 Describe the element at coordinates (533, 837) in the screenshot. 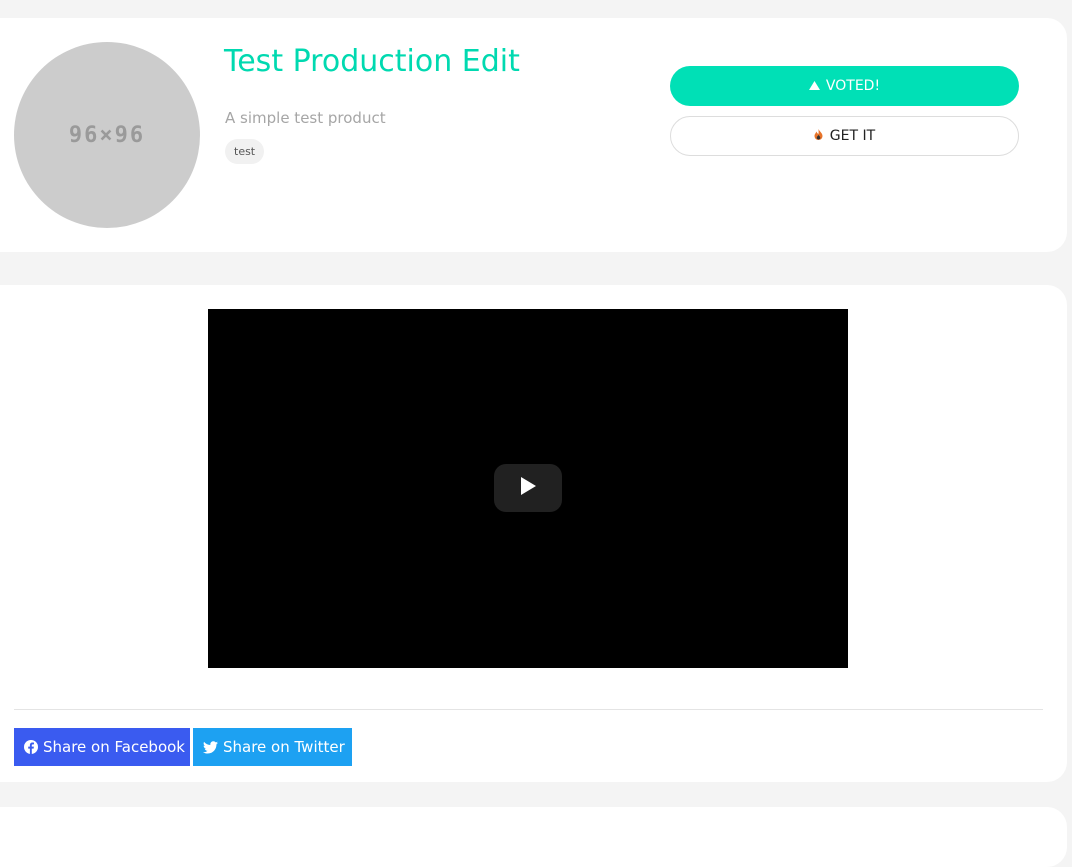

I see `next-section-card` at that location.